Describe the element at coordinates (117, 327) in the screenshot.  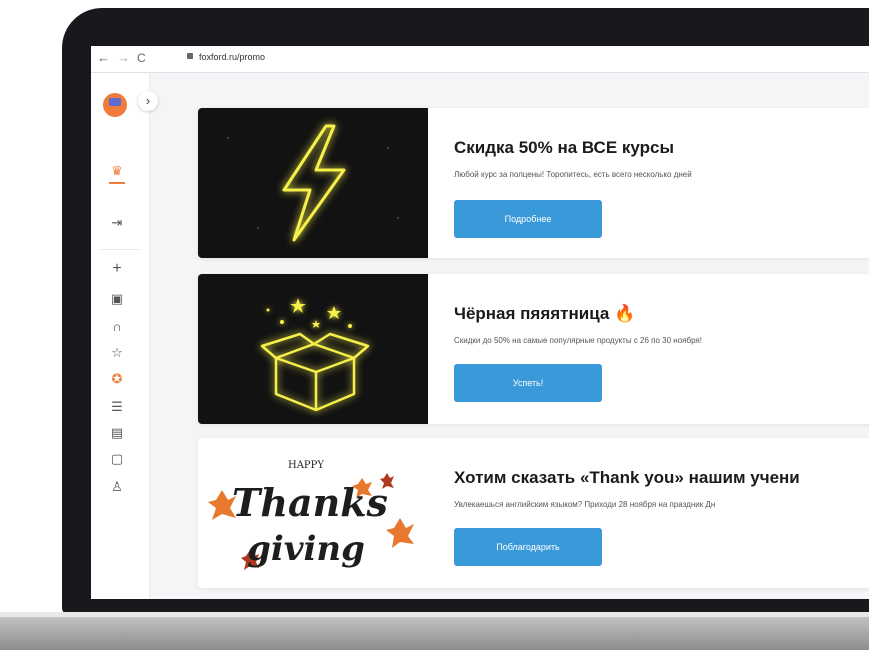
I see `headphones-icon: ∩` at that location.